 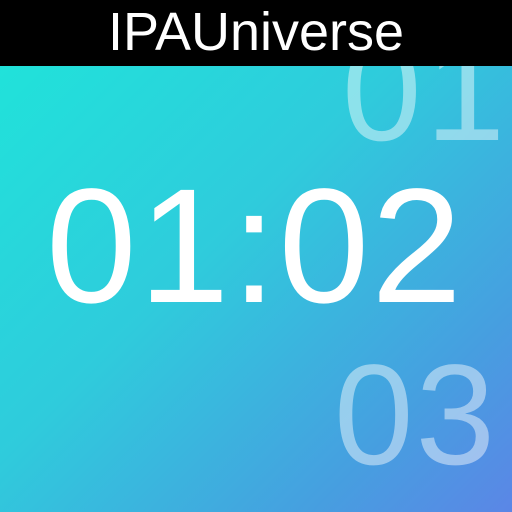 I want to click on banner-title: IPAUniverse, so click(x=256, y=32).